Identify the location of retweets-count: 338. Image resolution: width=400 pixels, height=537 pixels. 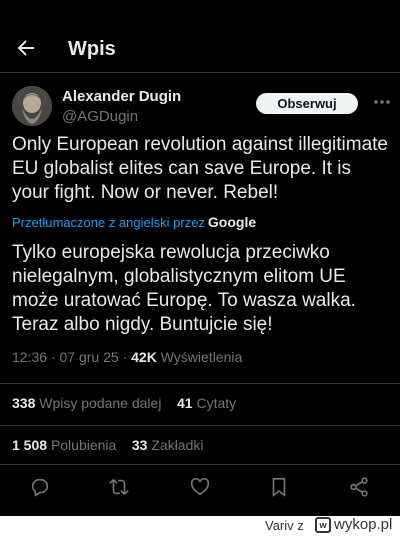
(24, 403).